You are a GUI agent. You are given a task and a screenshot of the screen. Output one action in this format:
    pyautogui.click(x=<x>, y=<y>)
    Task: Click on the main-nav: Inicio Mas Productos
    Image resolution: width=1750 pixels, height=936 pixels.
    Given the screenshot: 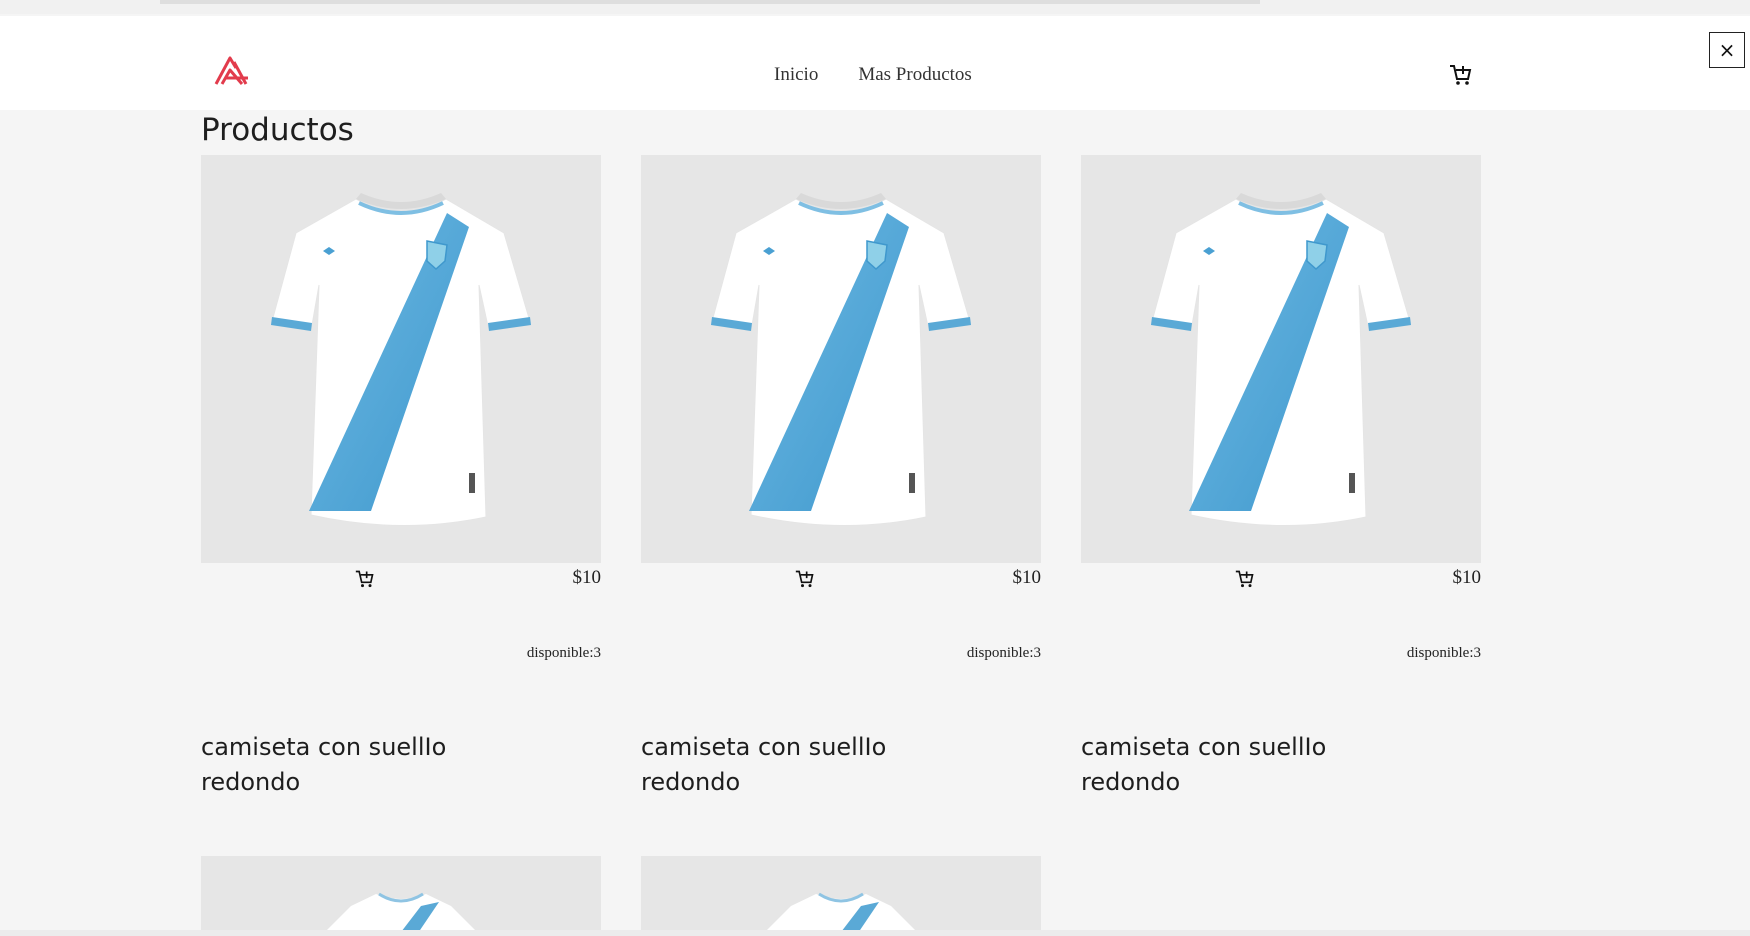 What is the action you would take?
    pyautogui.click(x=873, y=75)
    